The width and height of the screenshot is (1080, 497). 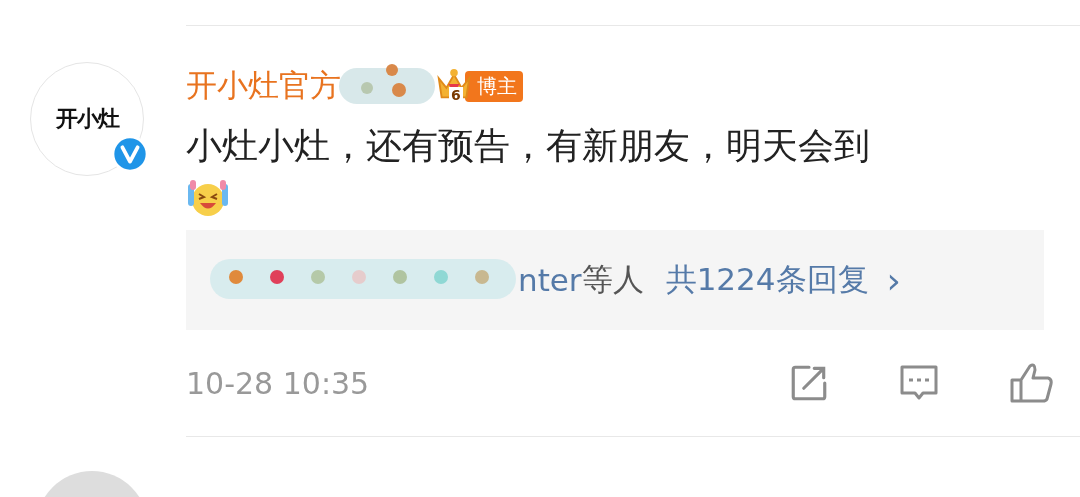 I want to click on thumbs-up-icon, so click(x=1031, y=383).